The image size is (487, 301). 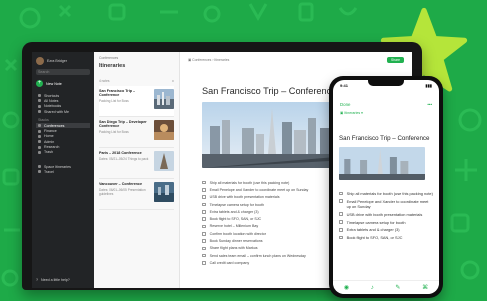 I want to click on help-link: ? Need a little help?, so click(x=53, y=280).